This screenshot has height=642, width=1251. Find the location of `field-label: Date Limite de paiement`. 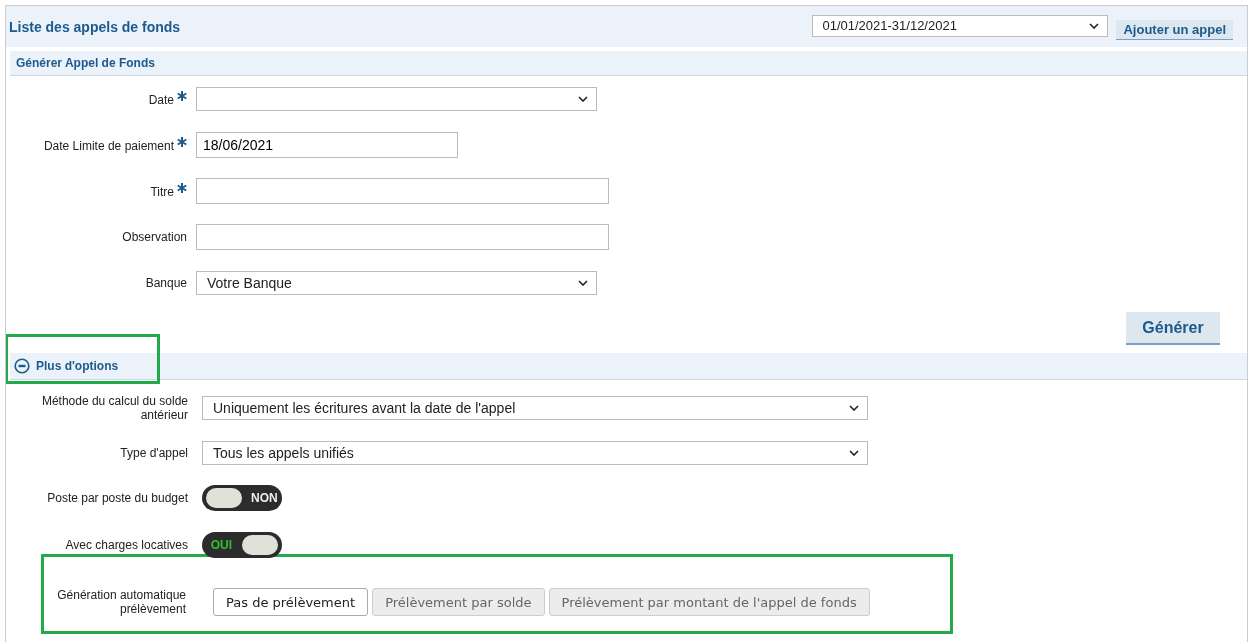

field-label: Date Limite de paiement is located at coordinates (108, 146).